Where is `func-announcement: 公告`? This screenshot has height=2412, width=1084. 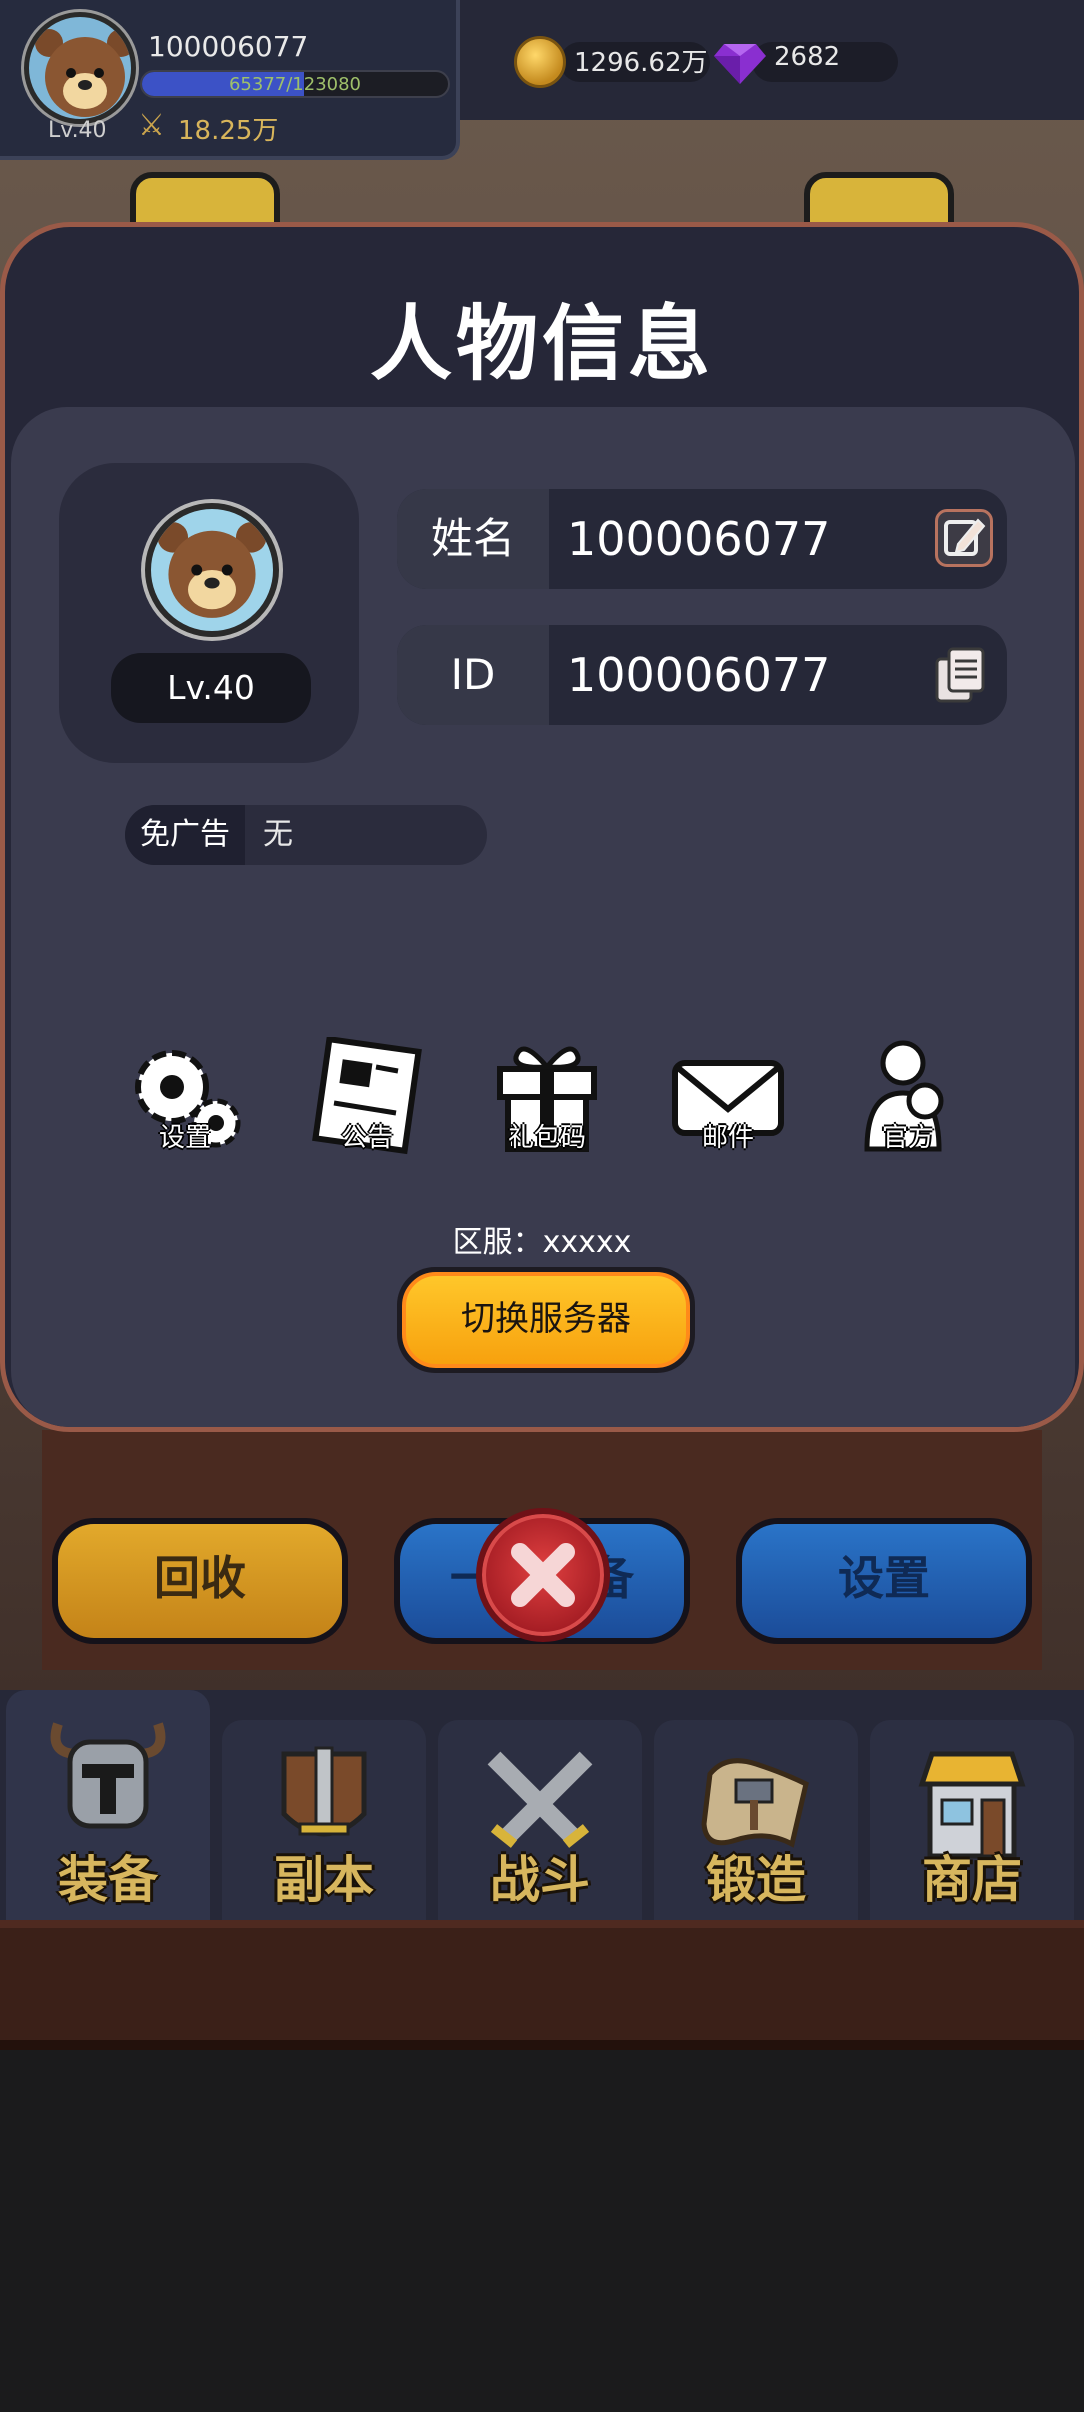
func-announcement: 公告 is located at coordinates (367, 1102).